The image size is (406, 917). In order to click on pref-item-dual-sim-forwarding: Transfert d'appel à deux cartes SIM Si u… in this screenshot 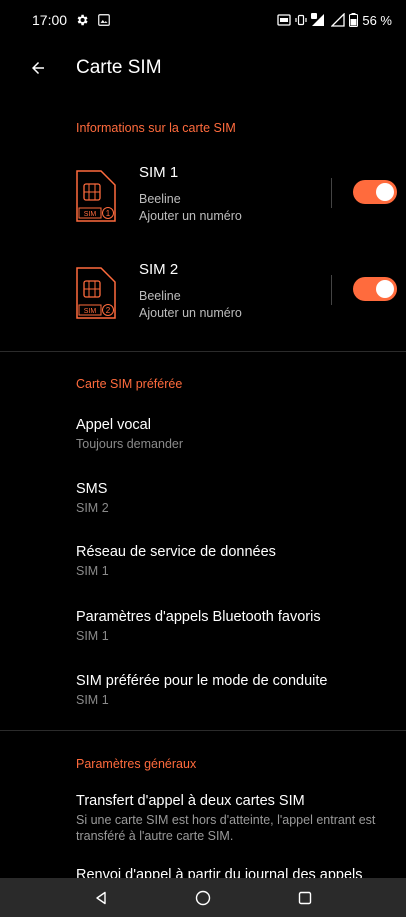, I will do `click(236, 818)`.